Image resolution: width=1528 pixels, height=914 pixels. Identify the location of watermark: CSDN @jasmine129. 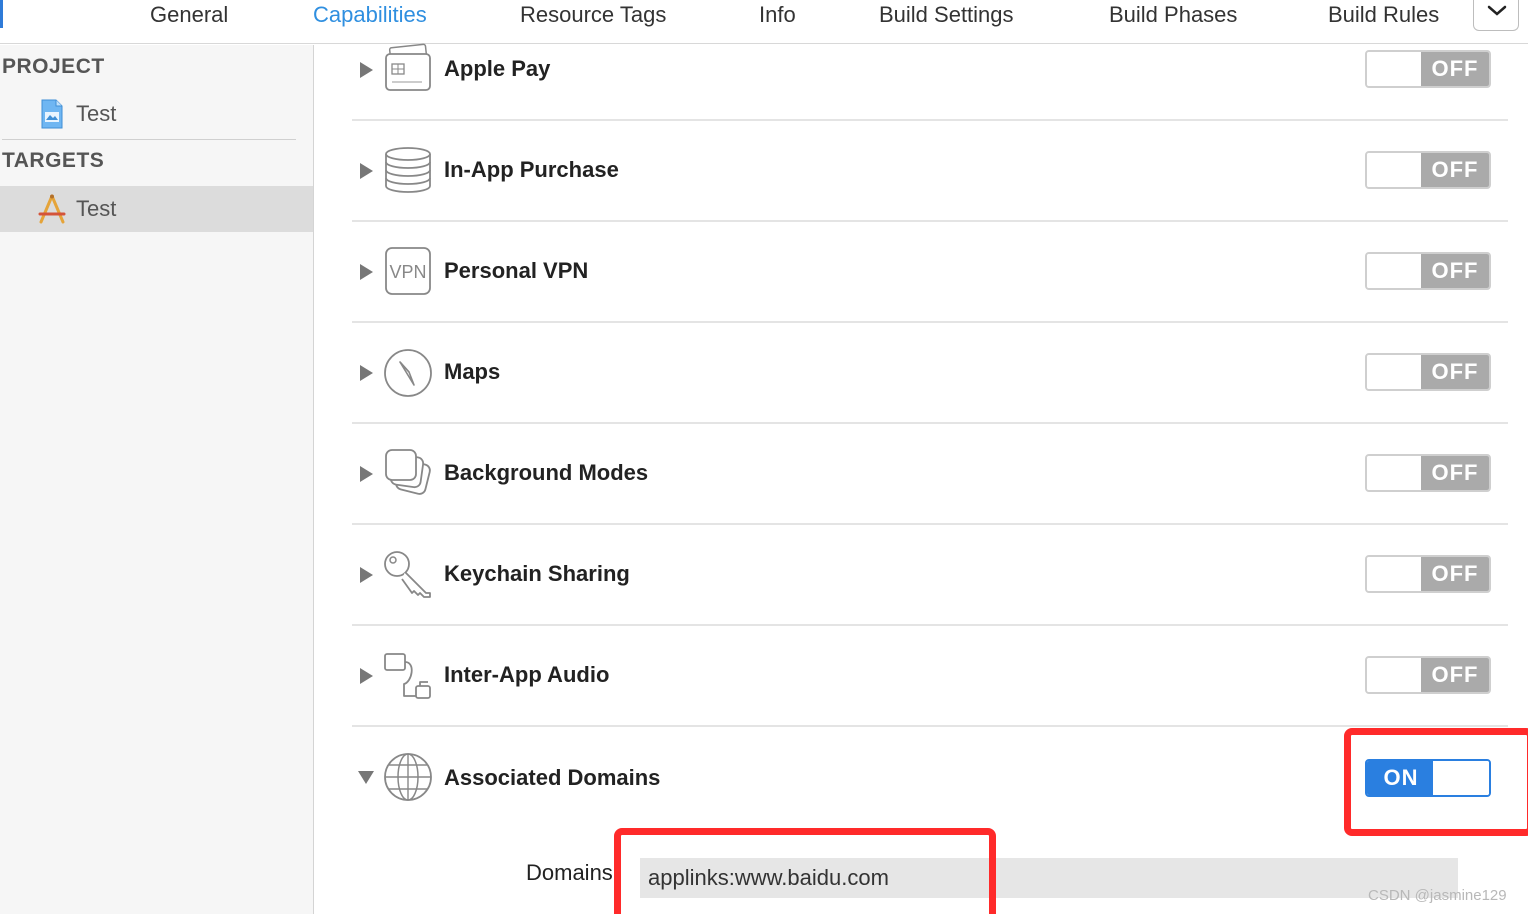
(1437, 895).